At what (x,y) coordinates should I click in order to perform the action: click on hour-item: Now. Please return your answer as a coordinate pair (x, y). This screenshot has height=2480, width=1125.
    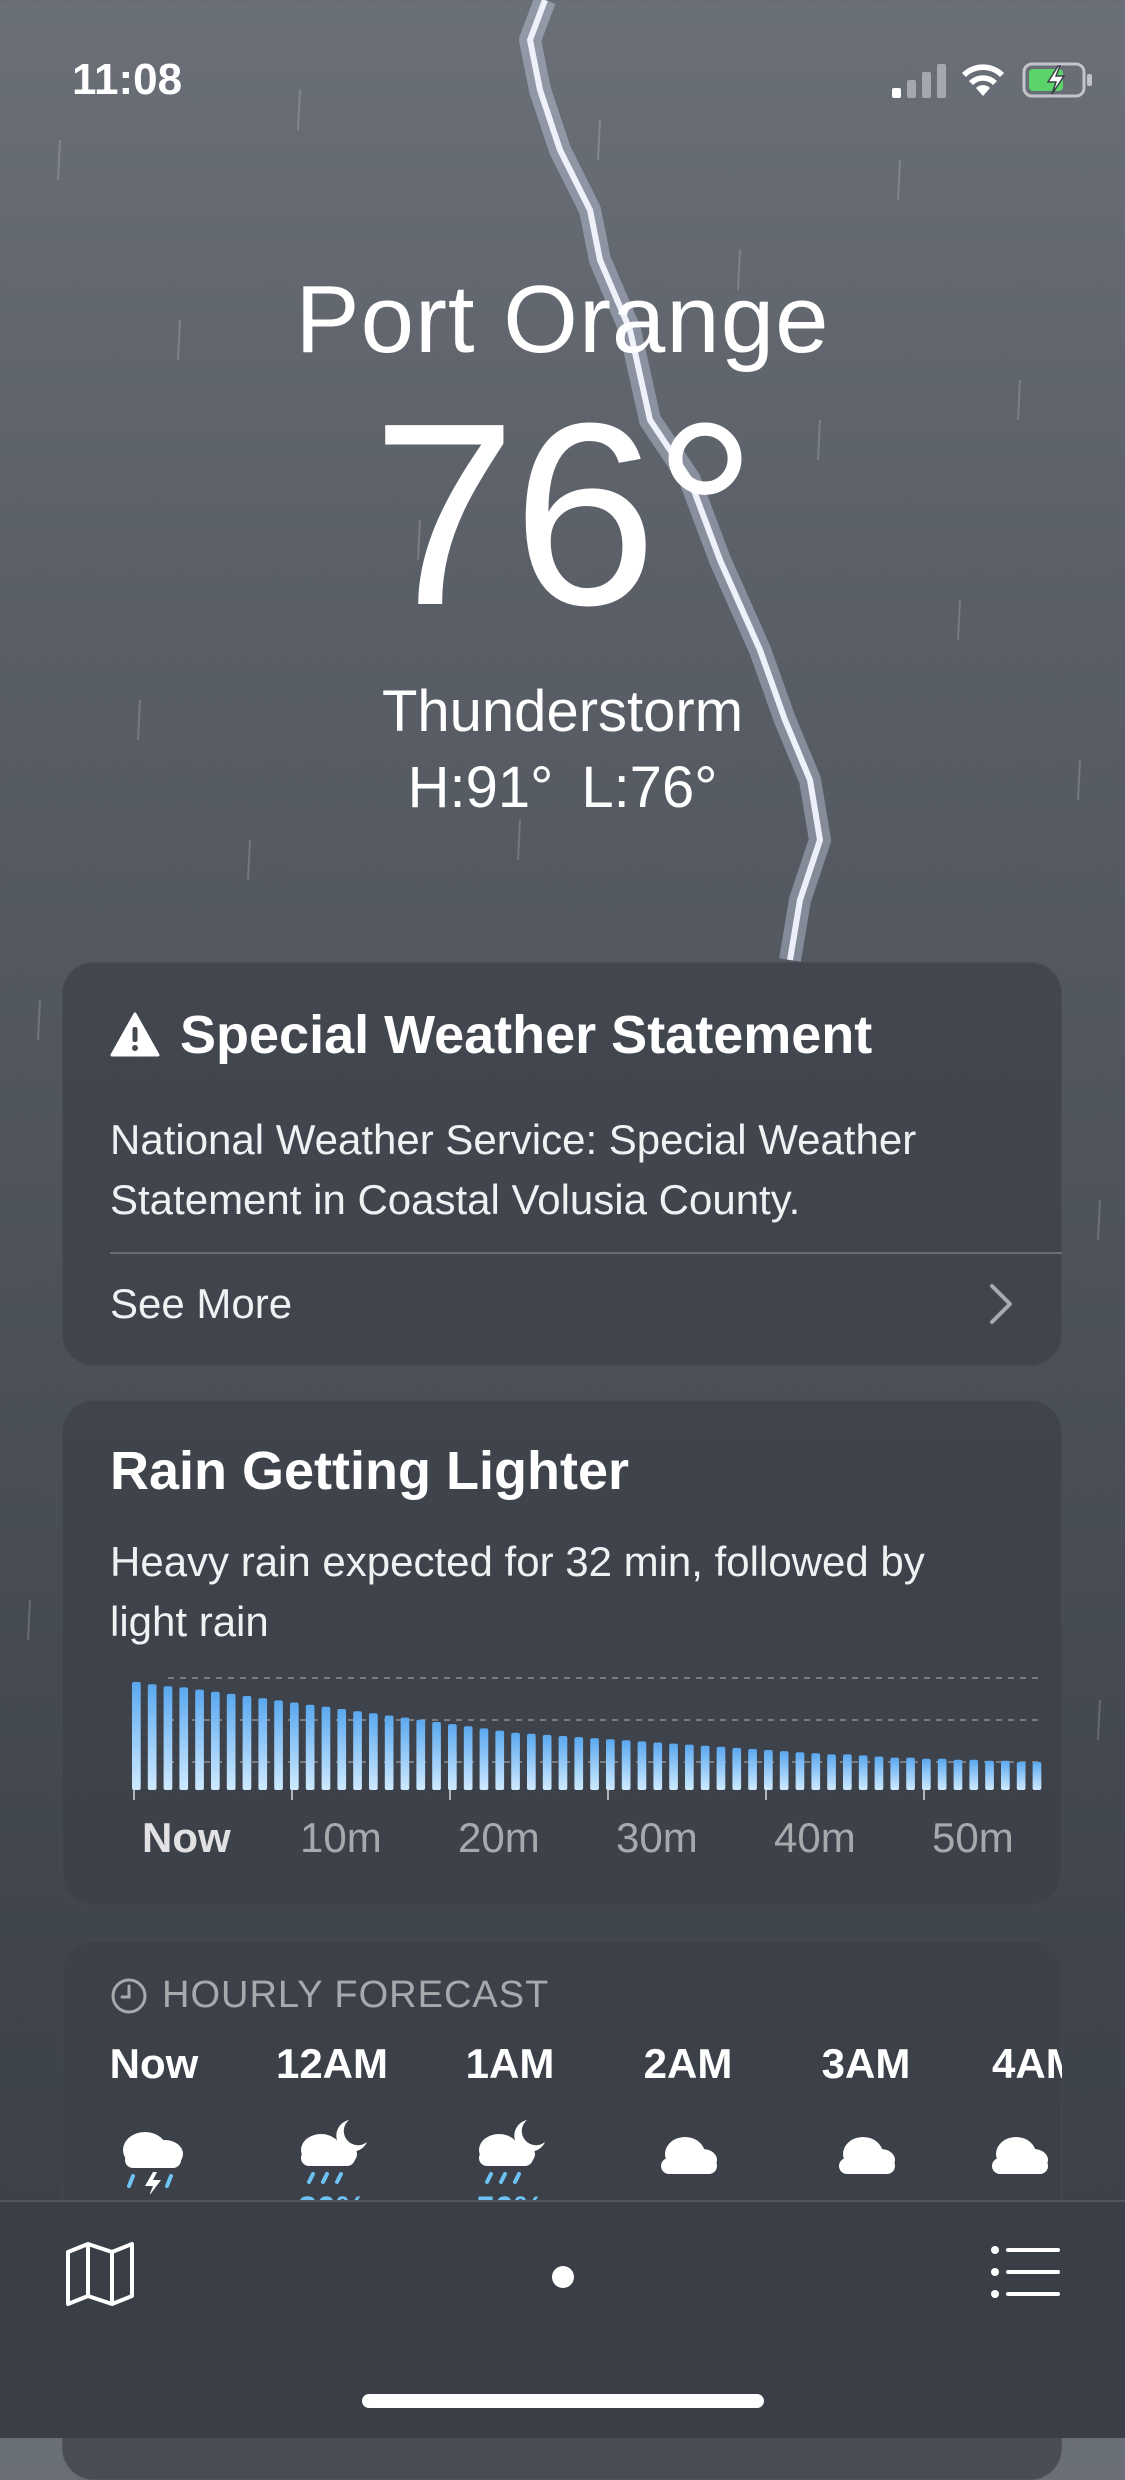
    Looking at the image, I should click on (154, 2117).